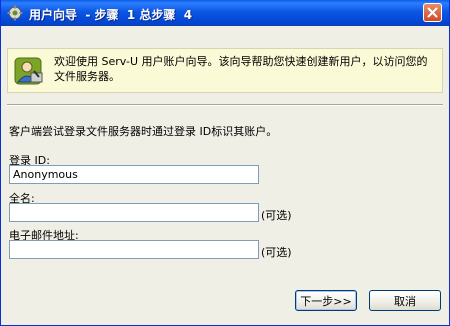  What do you see at coordinates (225, 37) in the screenshot?
I see `header-panel` at bounding box center [225, 37].